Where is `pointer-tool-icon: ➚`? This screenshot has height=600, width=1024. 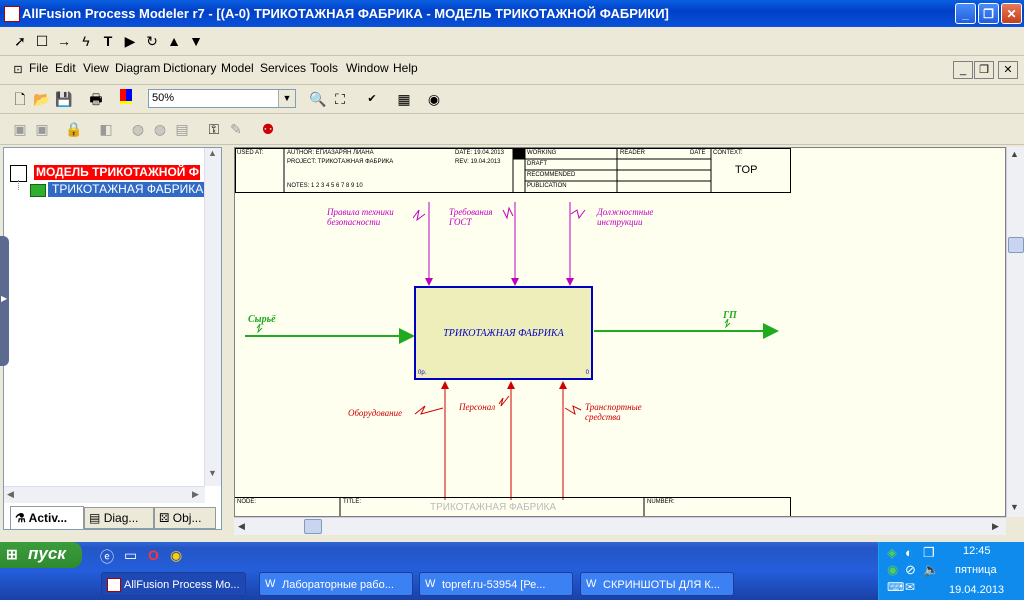 pointer-tool-icon: ➚ is located at coordinates (20, 41).